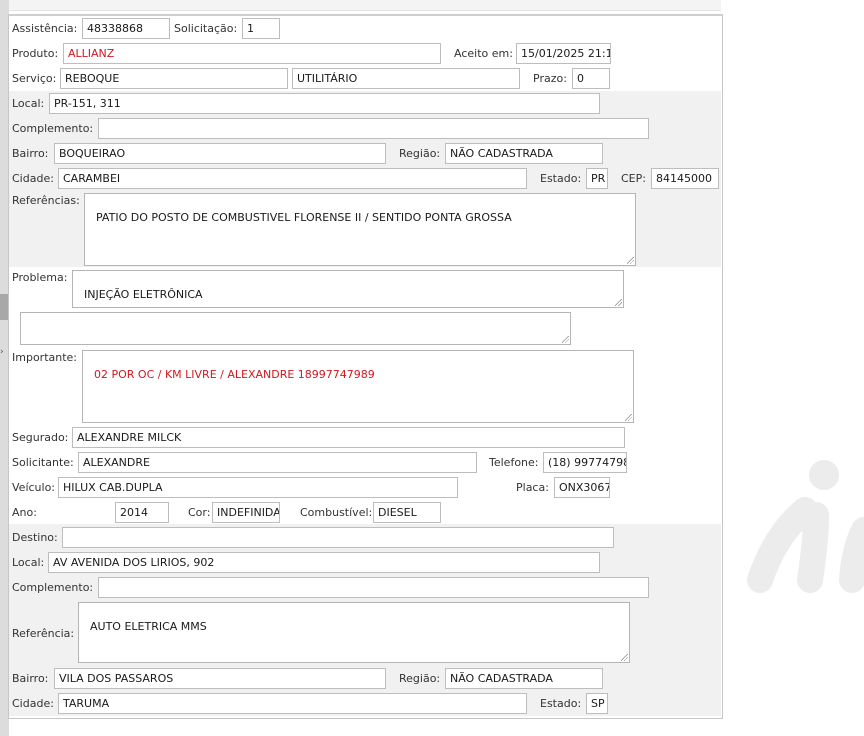  I want to click on prazo-field: 0, so click(591, 78).